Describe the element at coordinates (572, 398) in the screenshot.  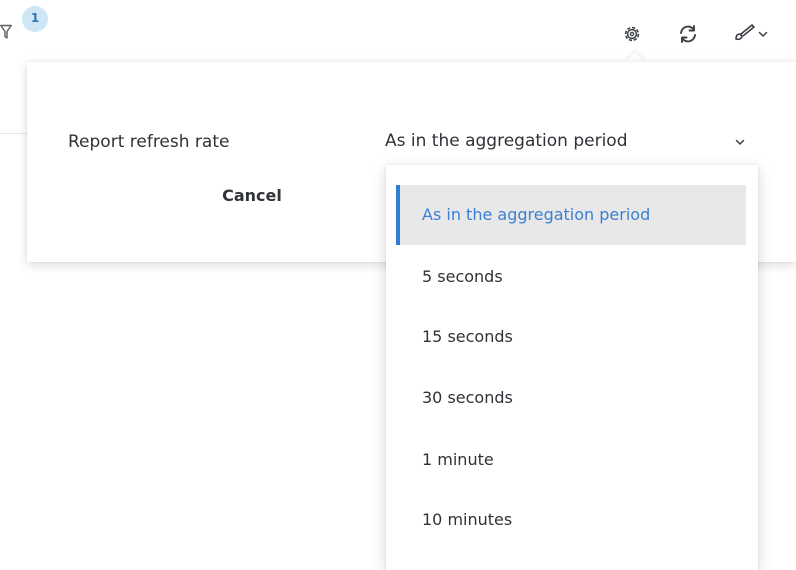
I see `dropdown-option-30-seconds: 30 seconds` at that location.